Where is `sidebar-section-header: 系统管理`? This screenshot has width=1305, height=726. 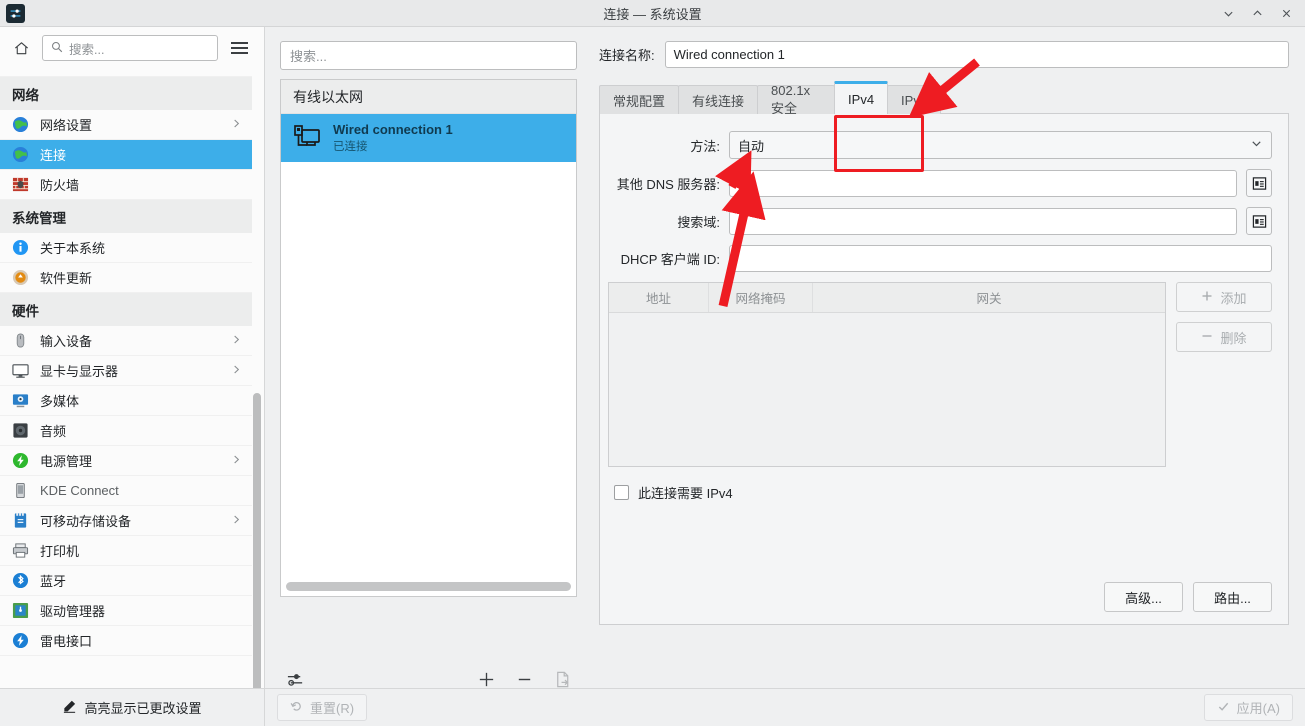
sidebar-section-header: 系统管理 is located at coordinates (126, 216).